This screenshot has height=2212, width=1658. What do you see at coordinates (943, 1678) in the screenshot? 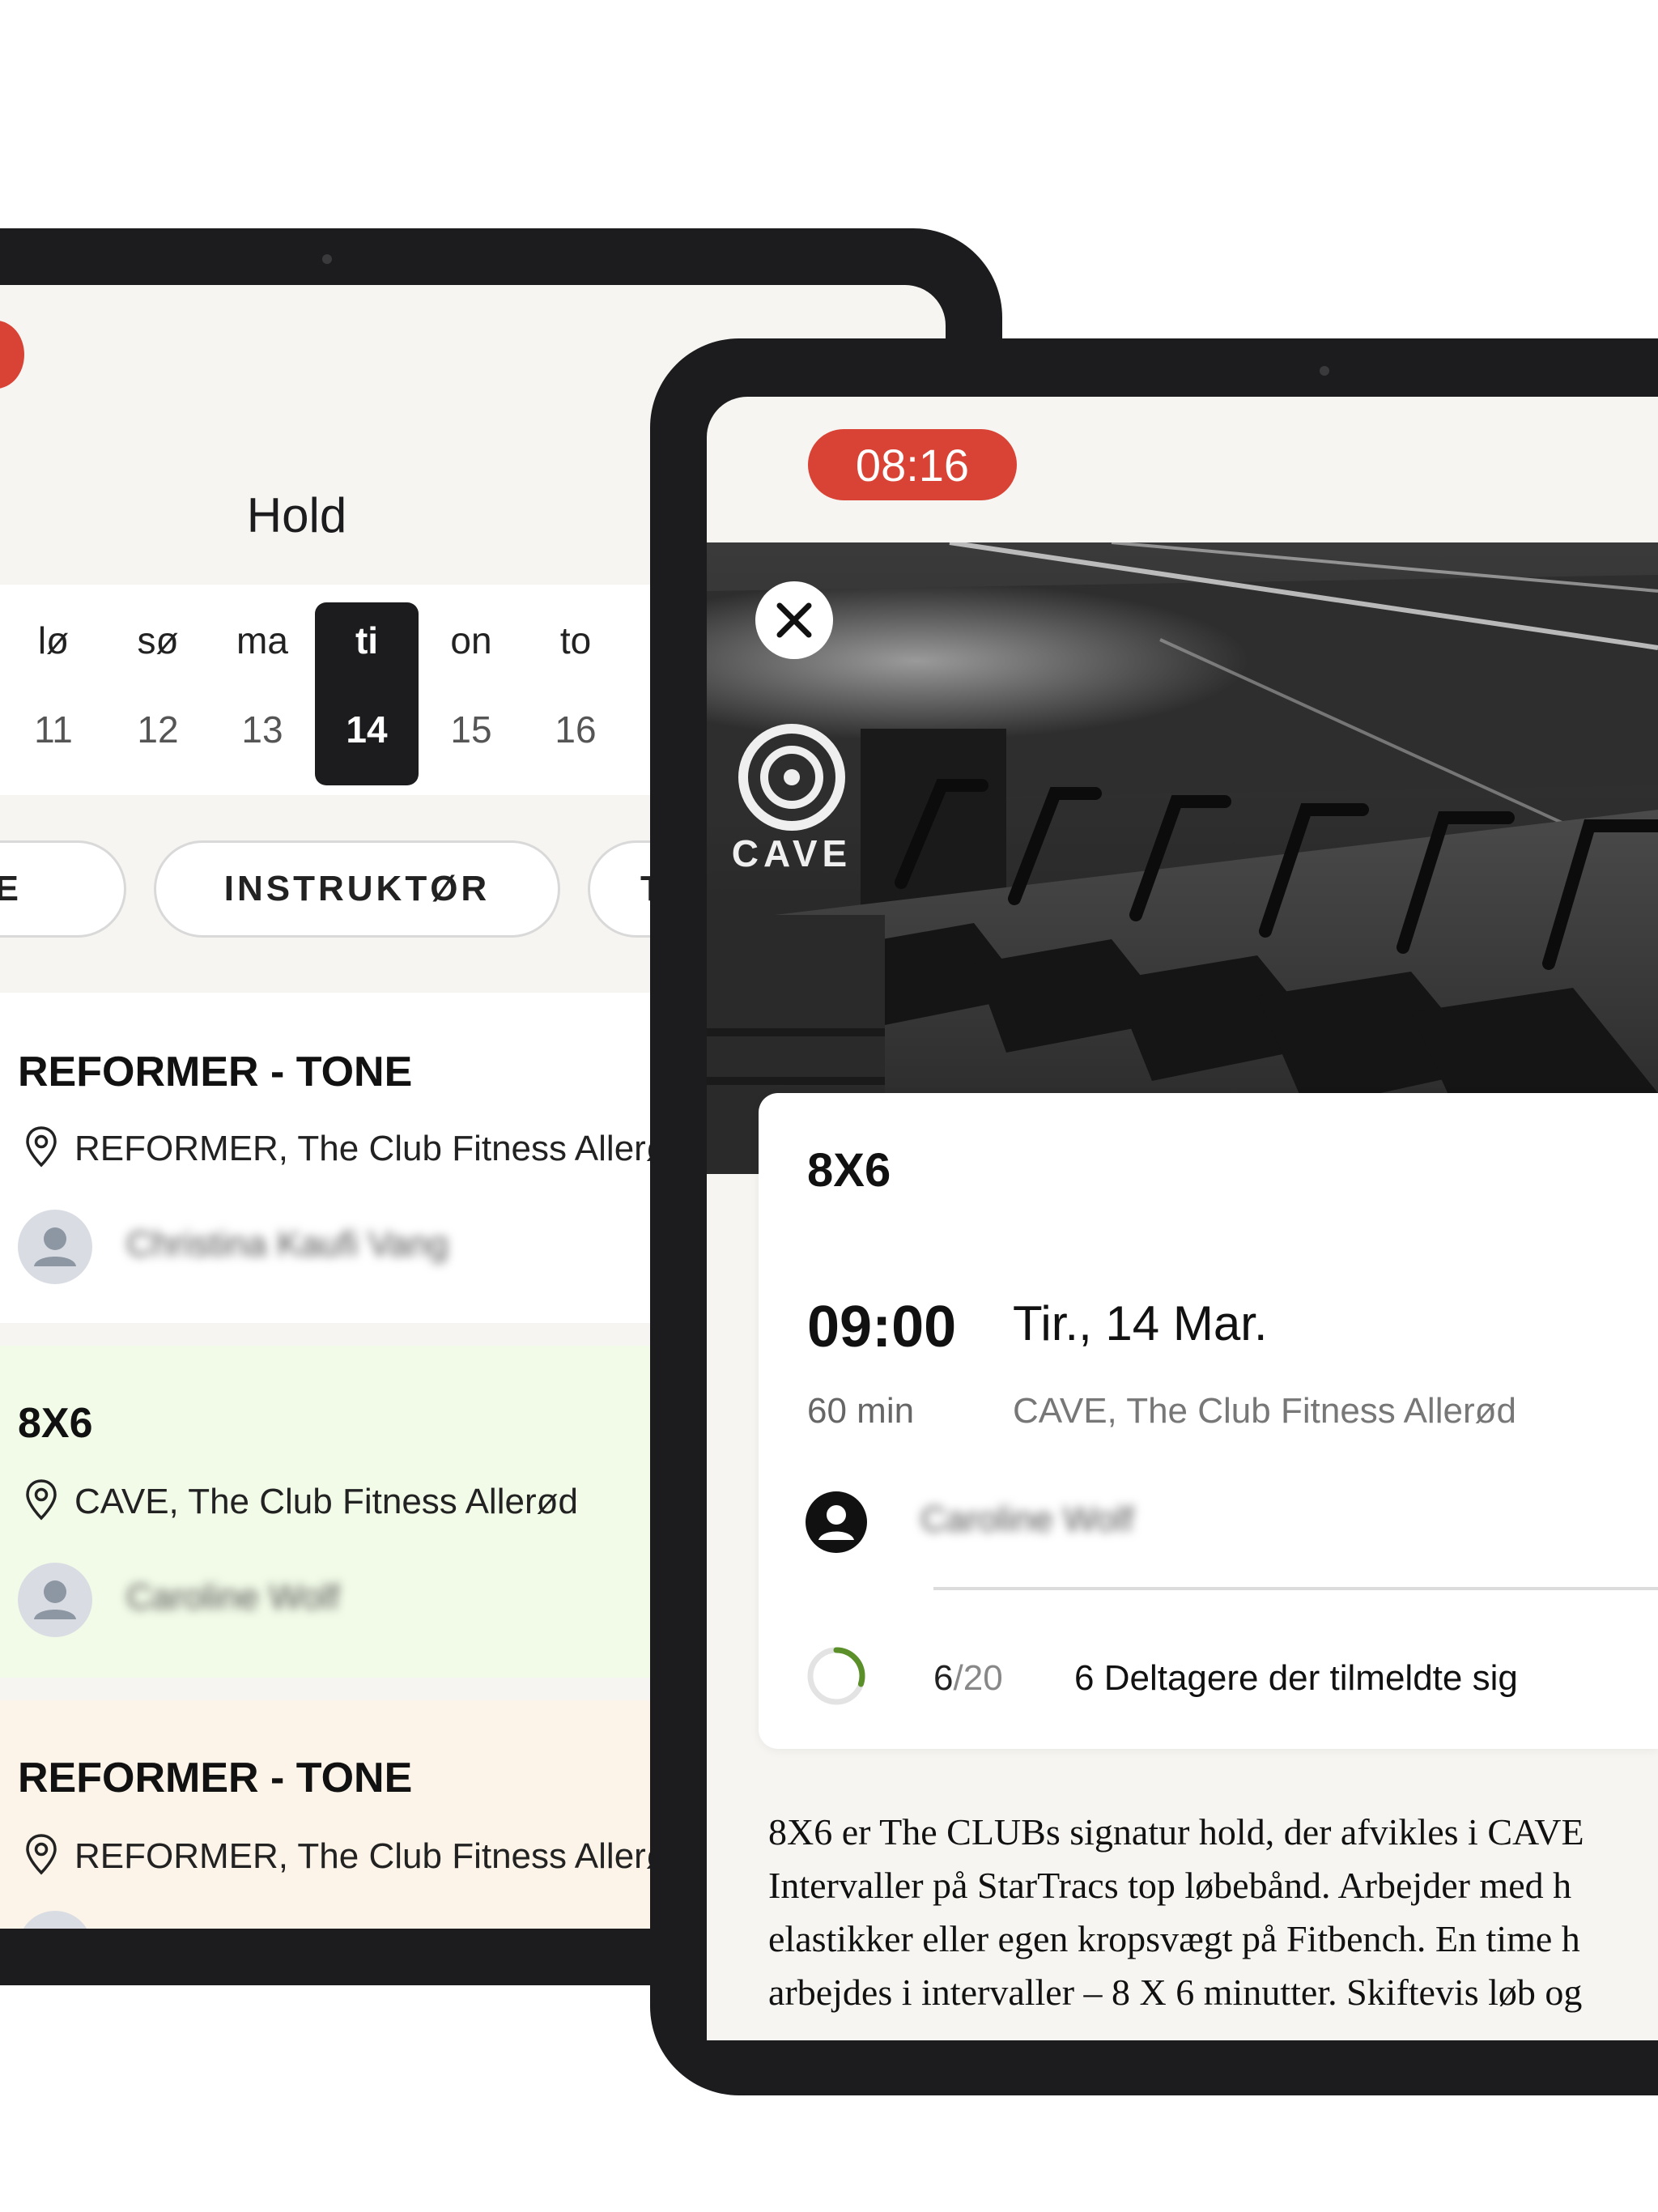
I see `participants-current: 6` at bounding box center [943, 1678].